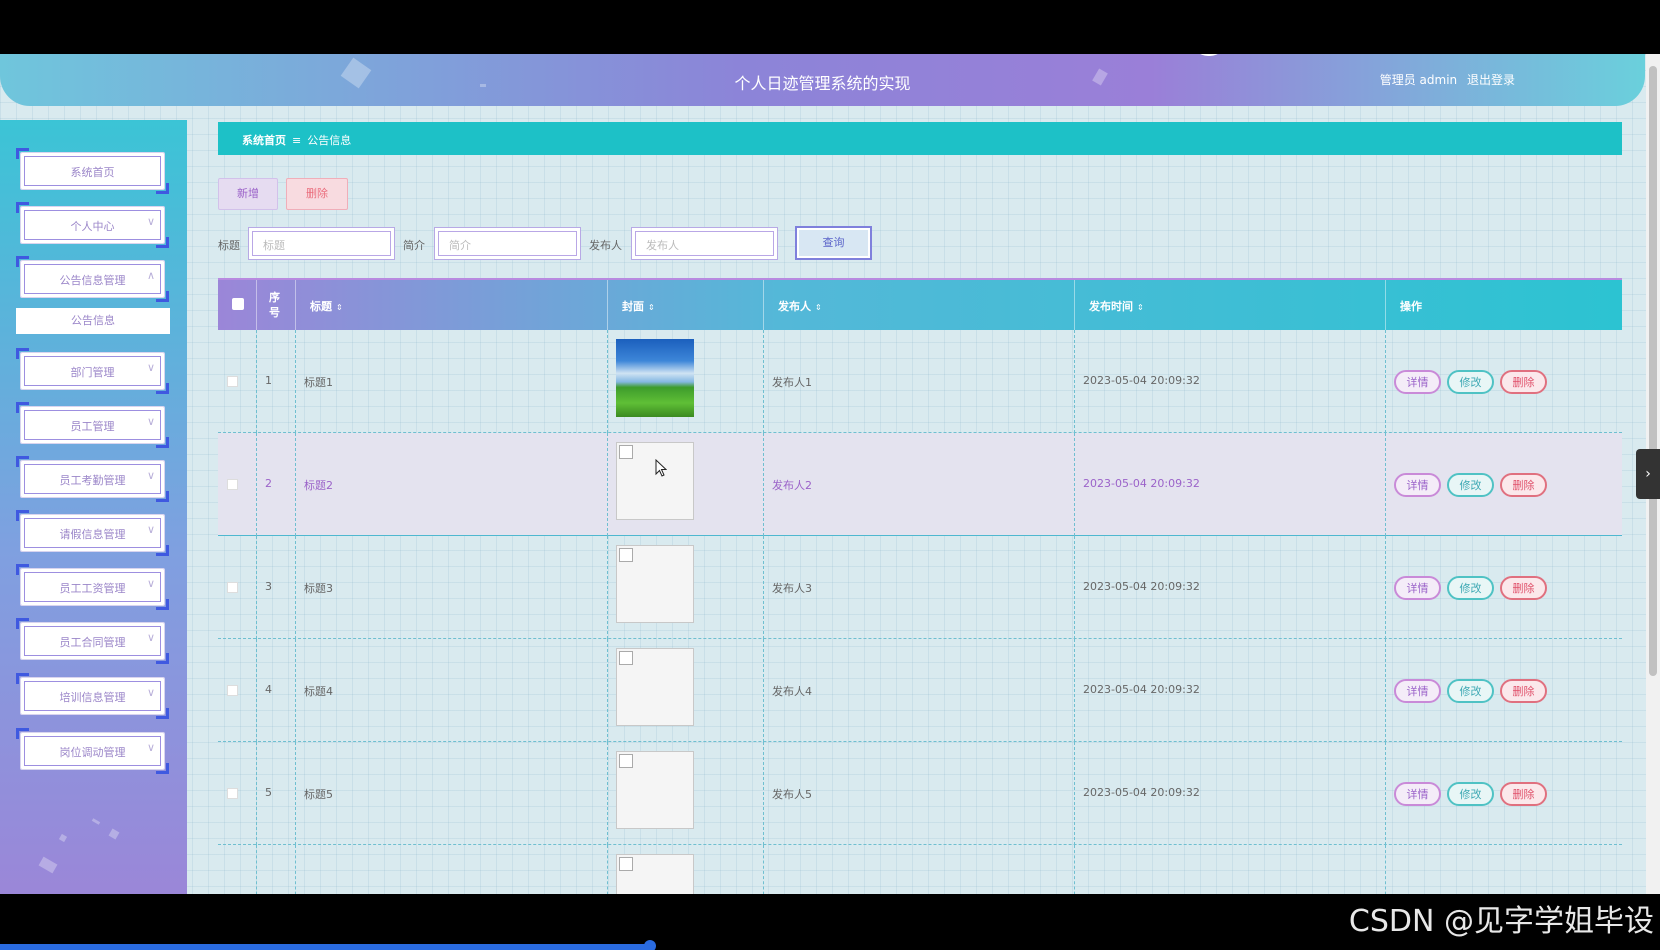 The width and height of the screenshot is (1660, 950). I want to click on sidebar-decoration, so click(114, 834).